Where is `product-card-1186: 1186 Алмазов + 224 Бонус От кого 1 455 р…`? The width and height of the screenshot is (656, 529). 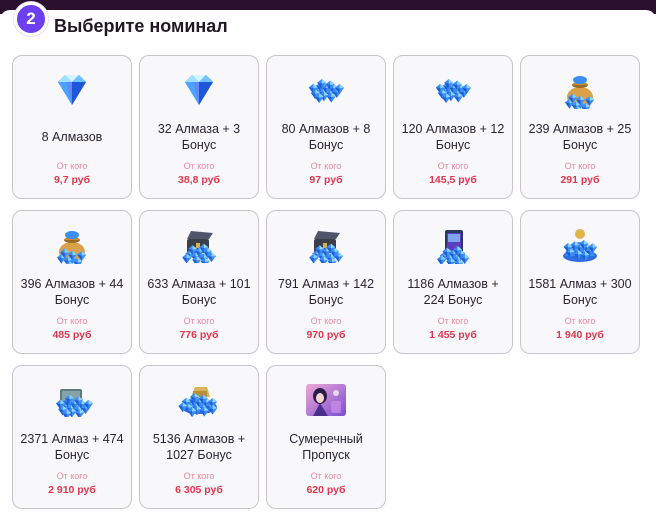 product-card-1186: 1186 Алмазов + 224 Бонус От кого 1 455 р… is located at coordinates (453, 282).